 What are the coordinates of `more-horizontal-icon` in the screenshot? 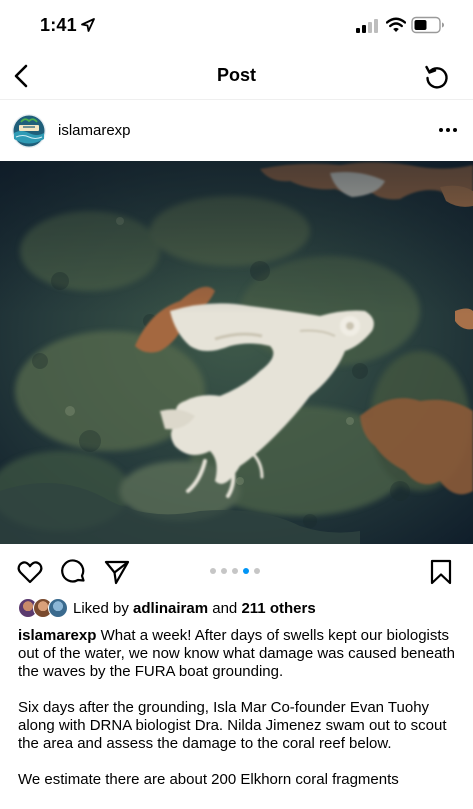 It's located at (448, 130).